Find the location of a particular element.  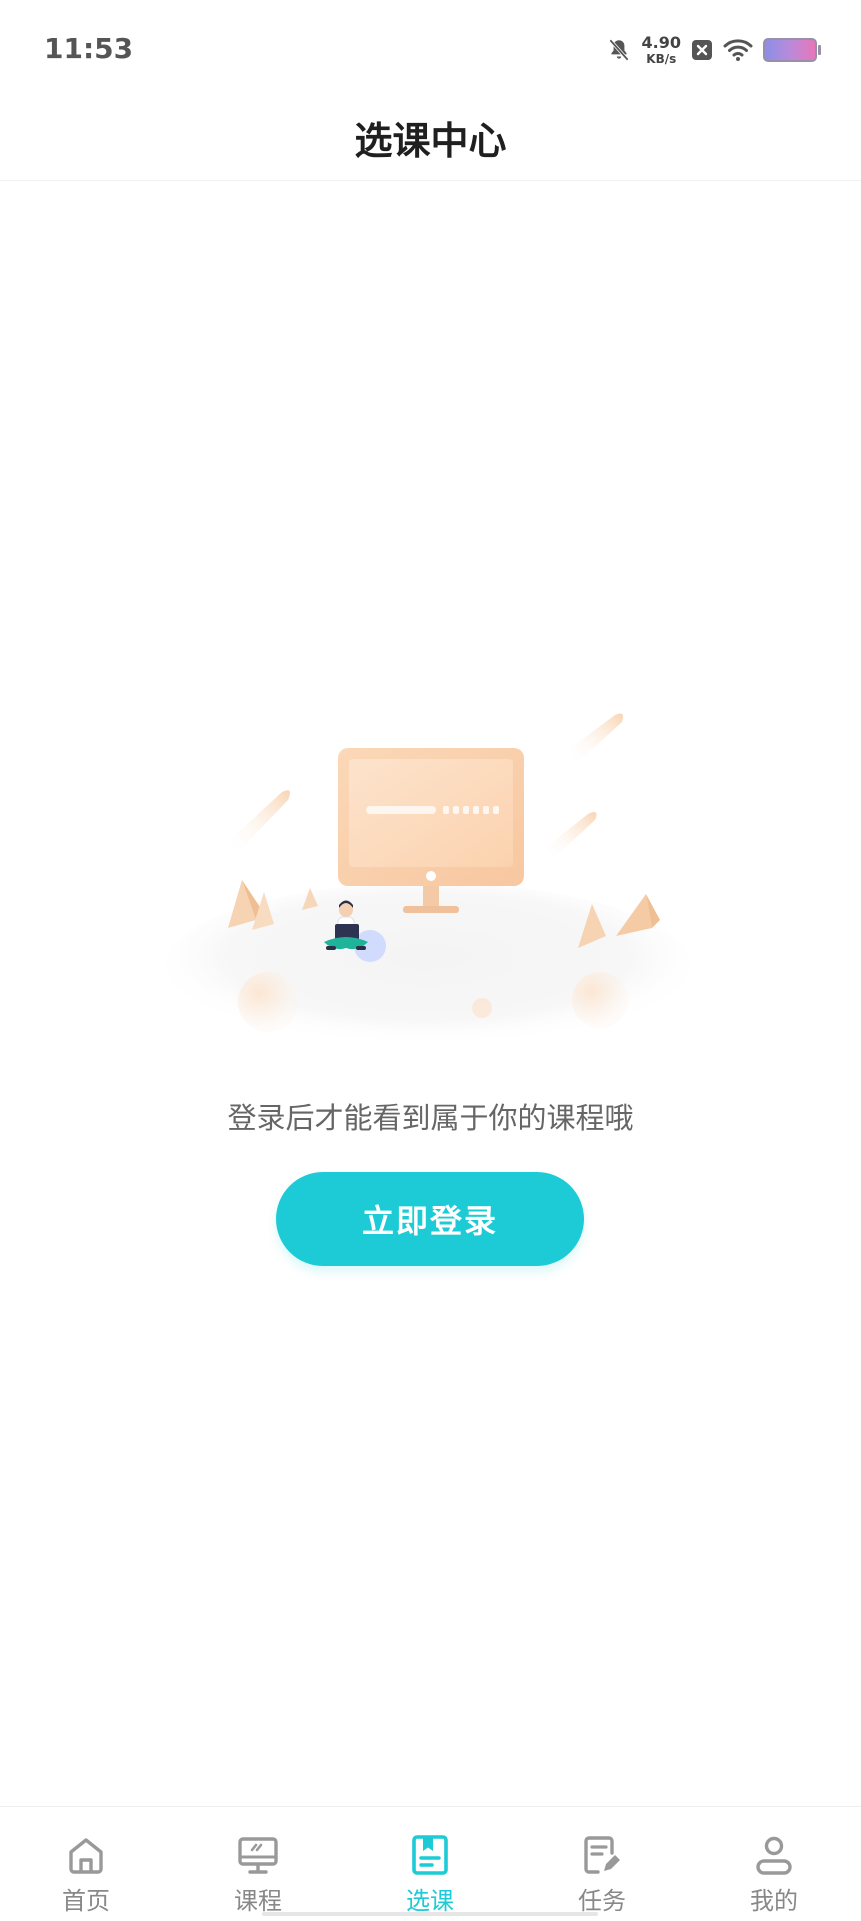

tab-mine: 我的 is located at coordinates (774, 1864).